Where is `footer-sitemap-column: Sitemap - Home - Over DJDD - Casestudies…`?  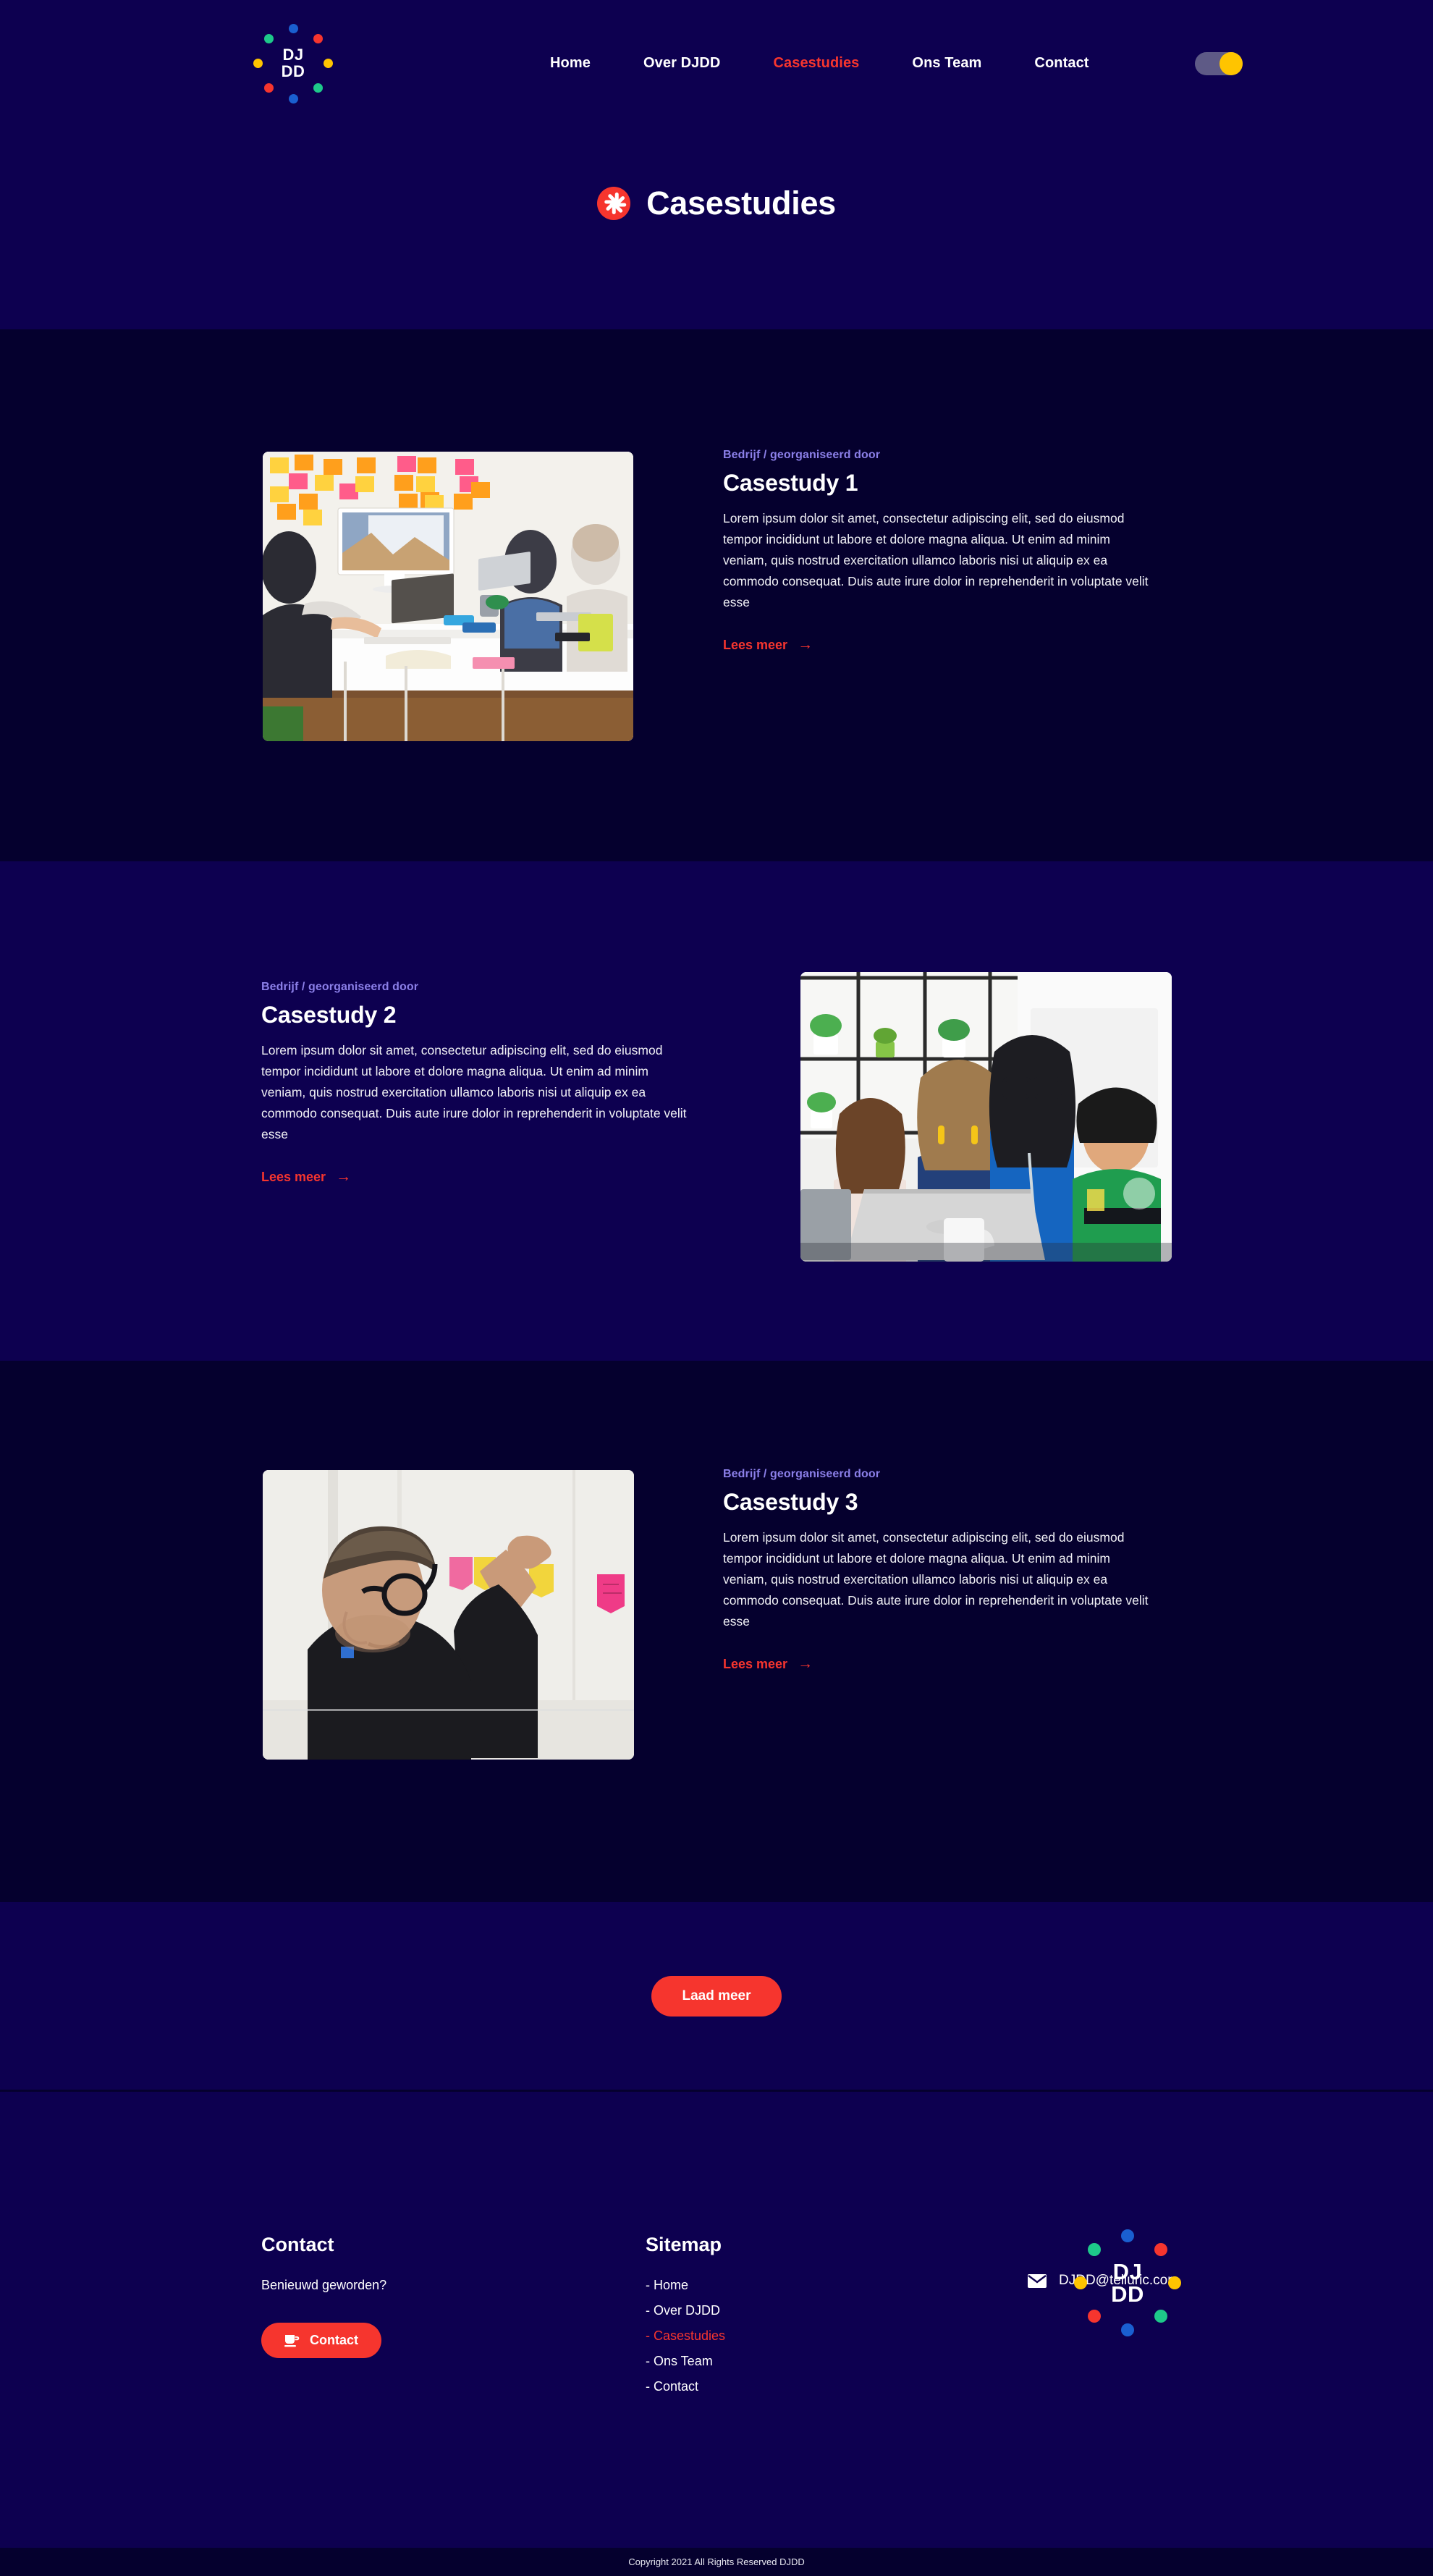 footer-sitemap-column: Sitemap - Home - Over DJDD - Casestudies… is located at coordinates (783, 2319).